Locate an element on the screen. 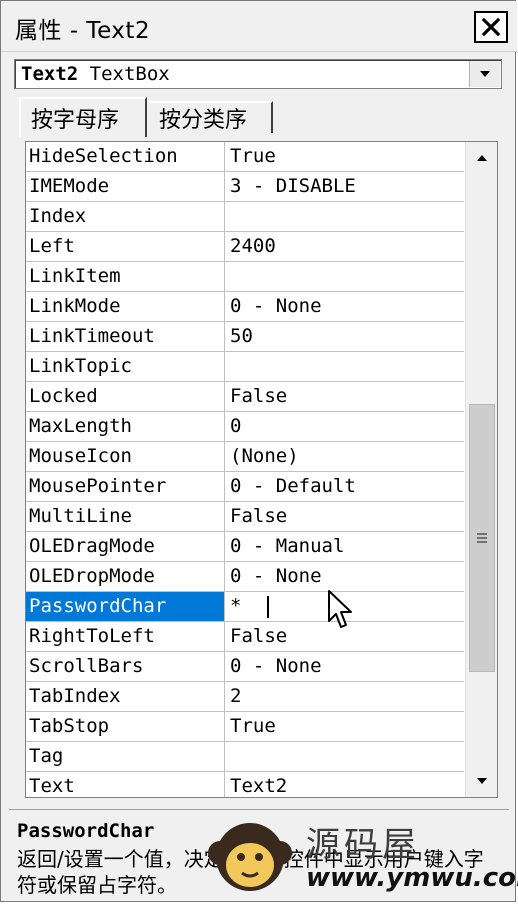  property-name: HideSelection is located at coordinates (125, 156).